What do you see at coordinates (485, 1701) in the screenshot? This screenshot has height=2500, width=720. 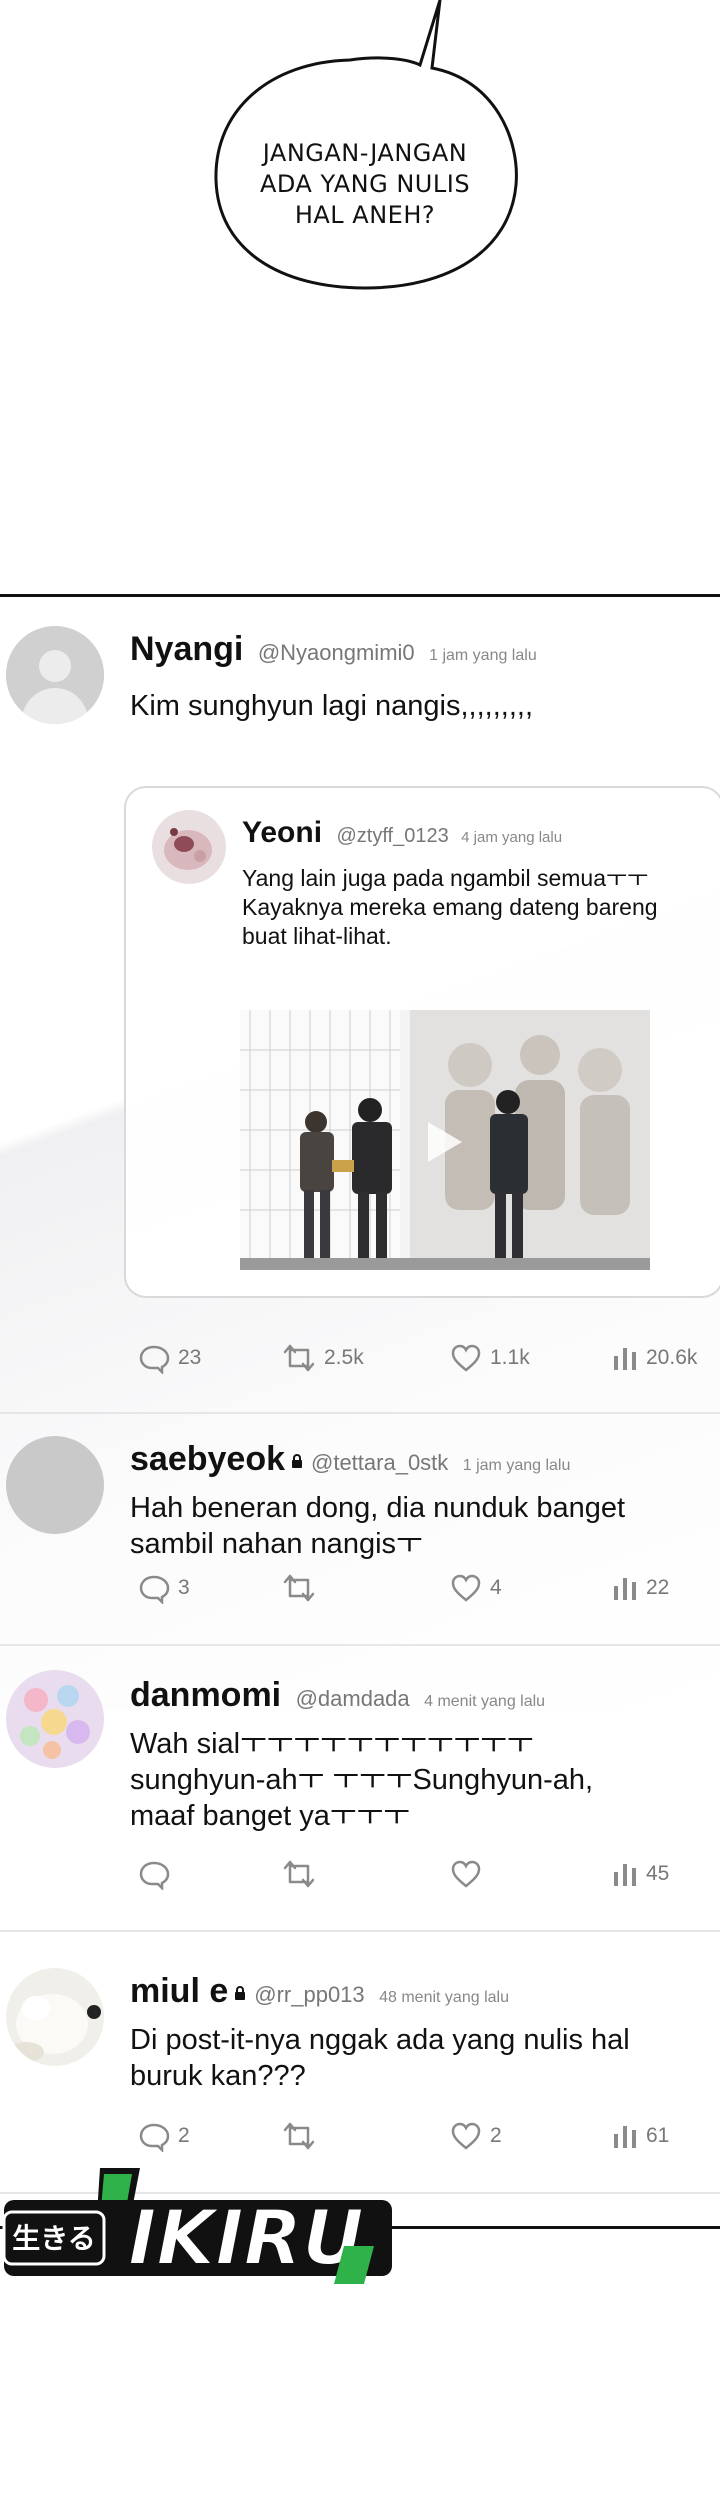 I see `post-time: 4 menit yang lalu` at bounding box center [485, 1701].